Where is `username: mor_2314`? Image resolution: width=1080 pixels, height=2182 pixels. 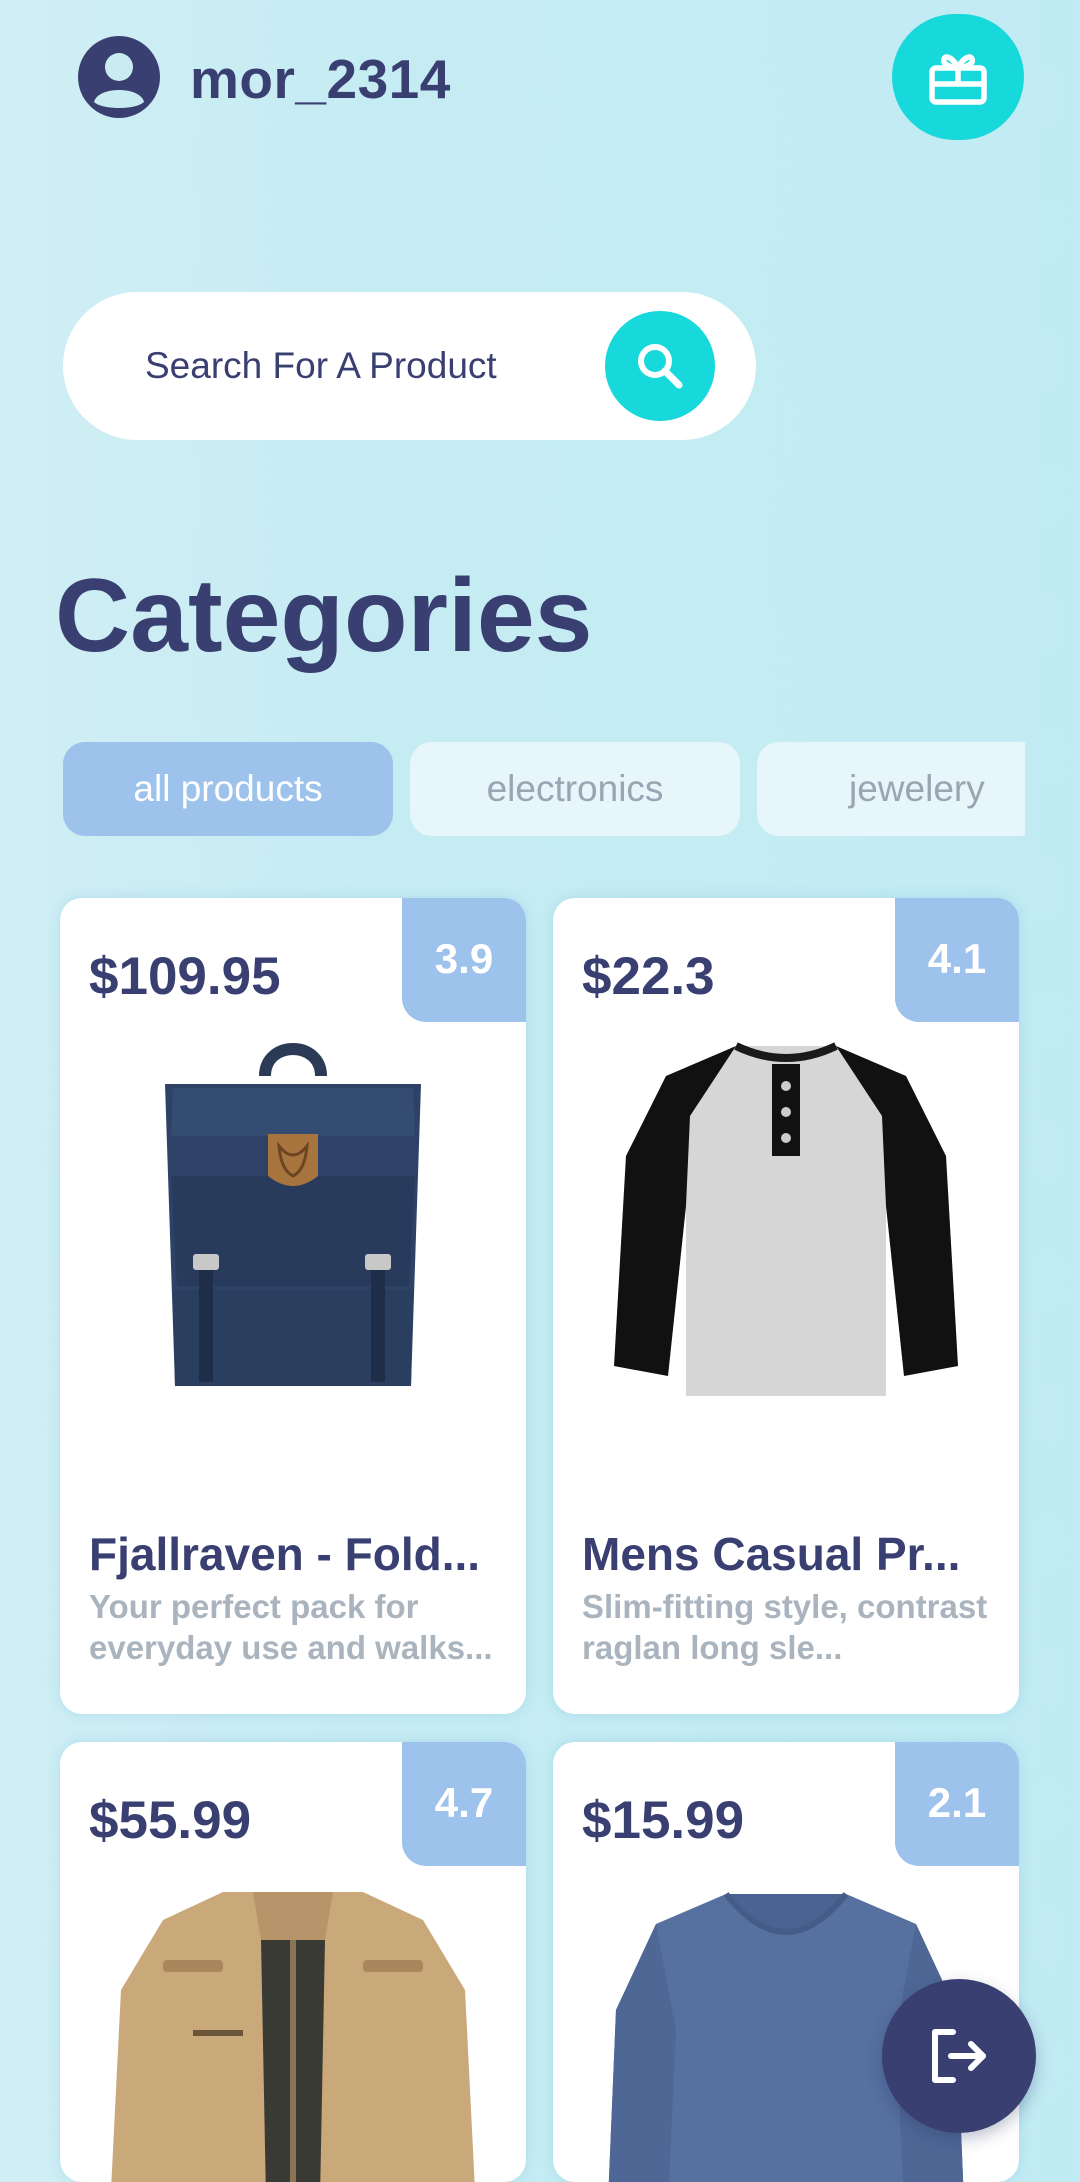 username: mor_2314 is located at coordinates (320, 79).